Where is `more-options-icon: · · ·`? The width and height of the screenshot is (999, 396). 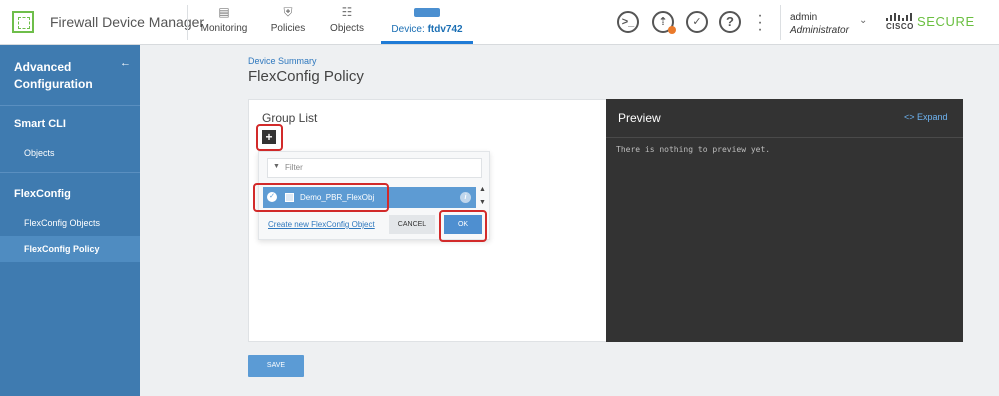 more-options-icon: · · · is located at coordinates (760, 23).